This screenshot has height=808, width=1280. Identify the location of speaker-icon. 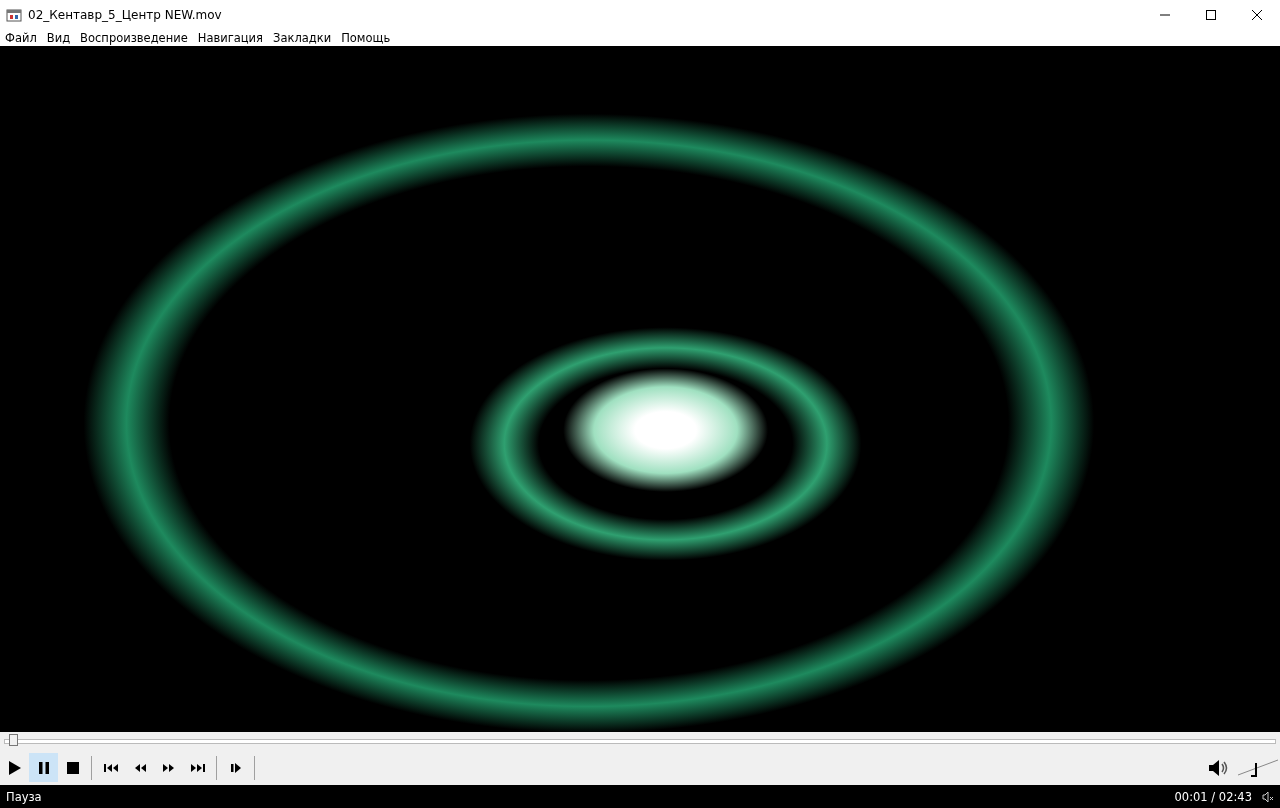
(1219, 767).